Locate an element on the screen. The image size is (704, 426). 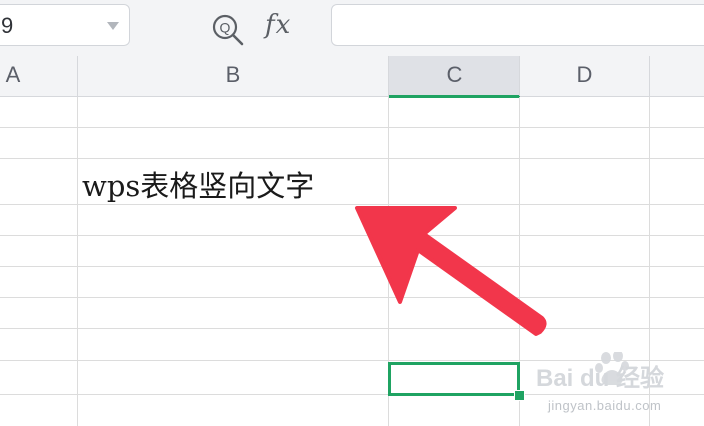
watermark-logo-text: Bai du 经验 is located at coordinates (600, 378).